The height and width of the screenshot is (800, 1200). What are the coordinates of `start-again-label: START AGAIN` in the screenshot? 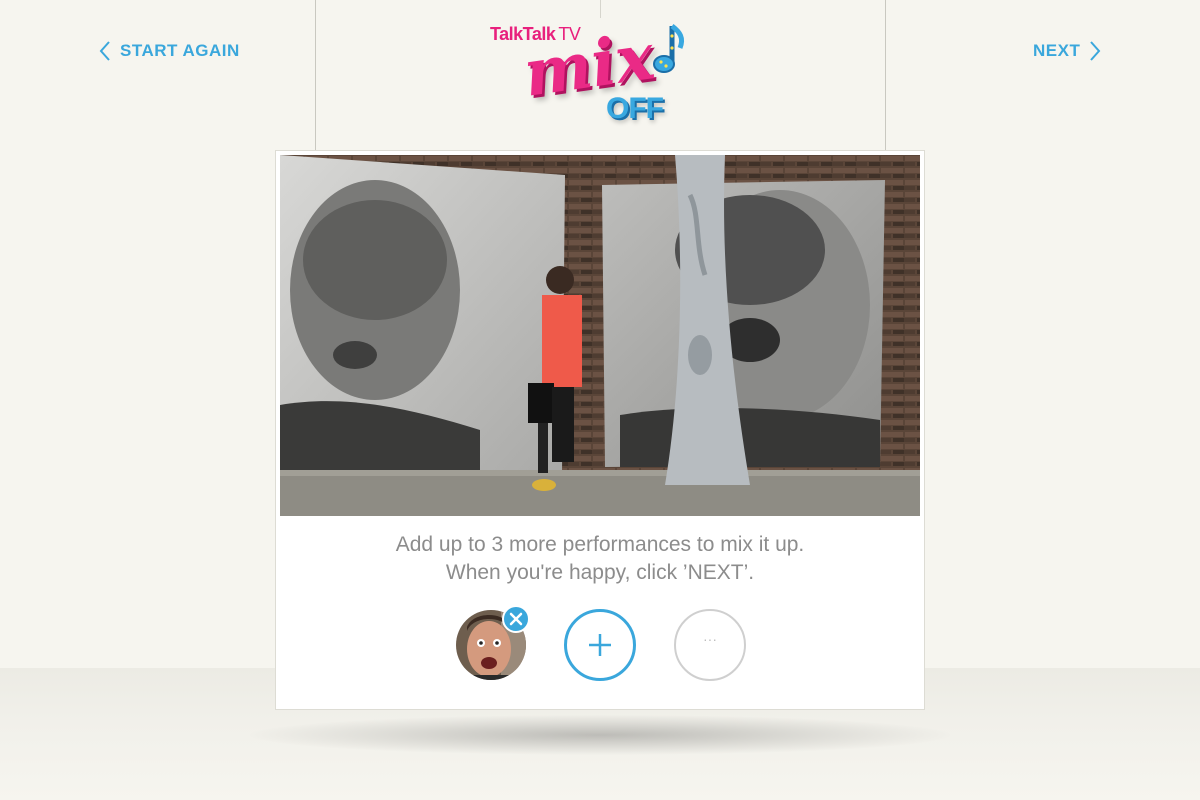 It's located at (180, 50).